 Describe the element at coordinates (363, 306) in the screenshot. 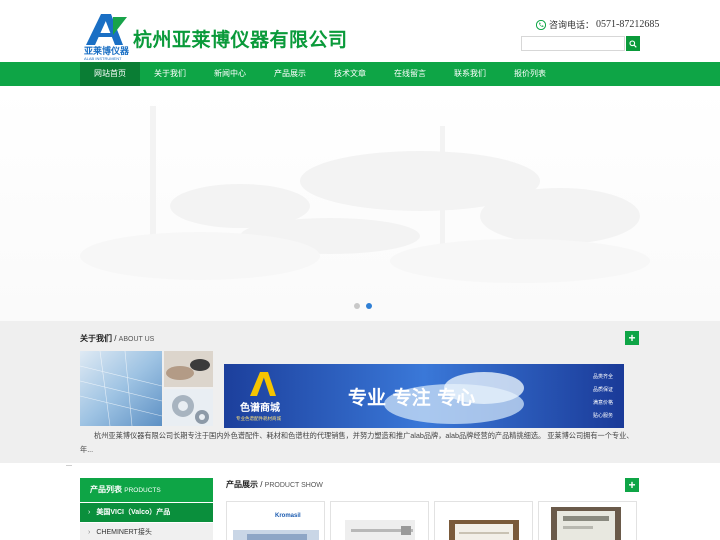

I see `banner-dots` at that location.